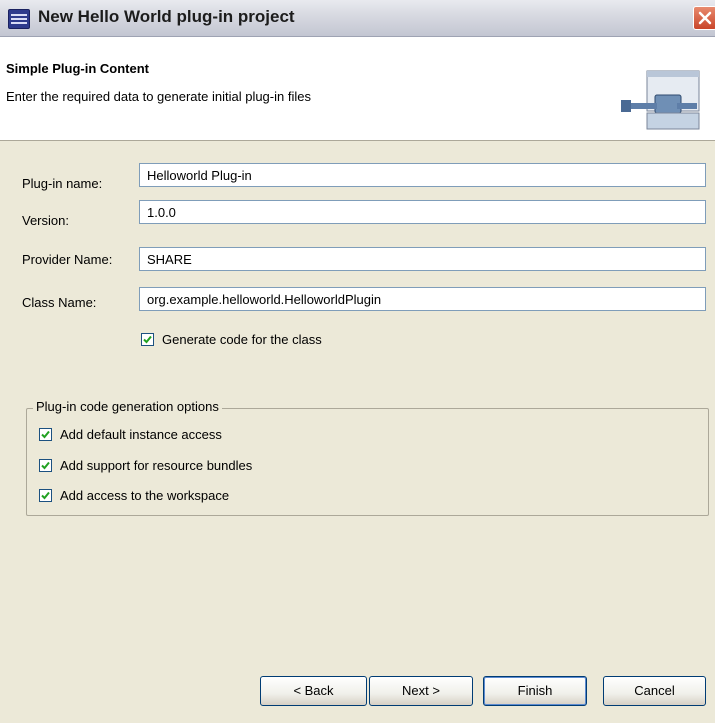  I want to click on cancel-button: Cancel, so click(654, 691).